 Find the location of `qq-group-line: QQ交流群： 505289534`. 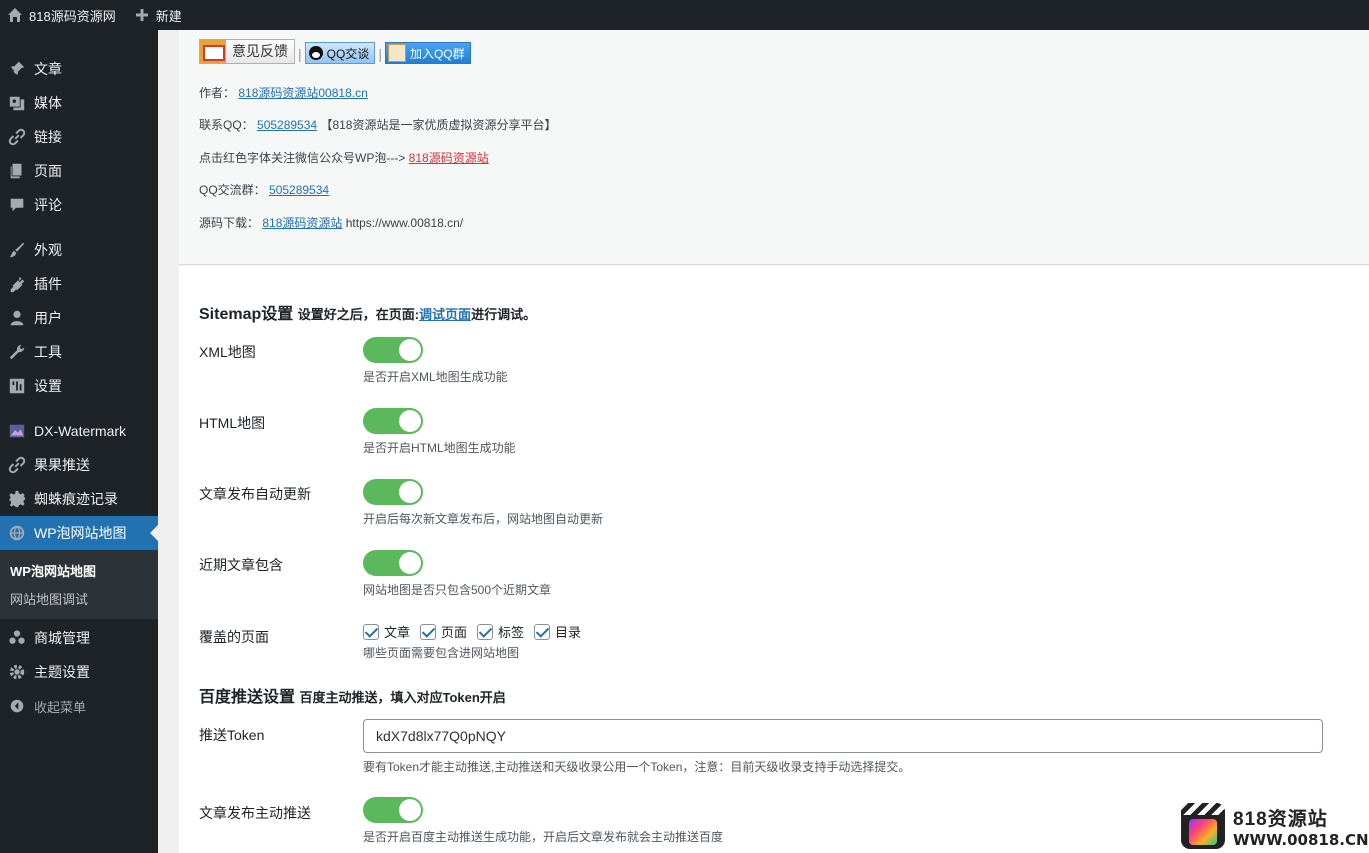

qq-group-line: QQ交流群： 505289534 is located at coordinates (264, 189).